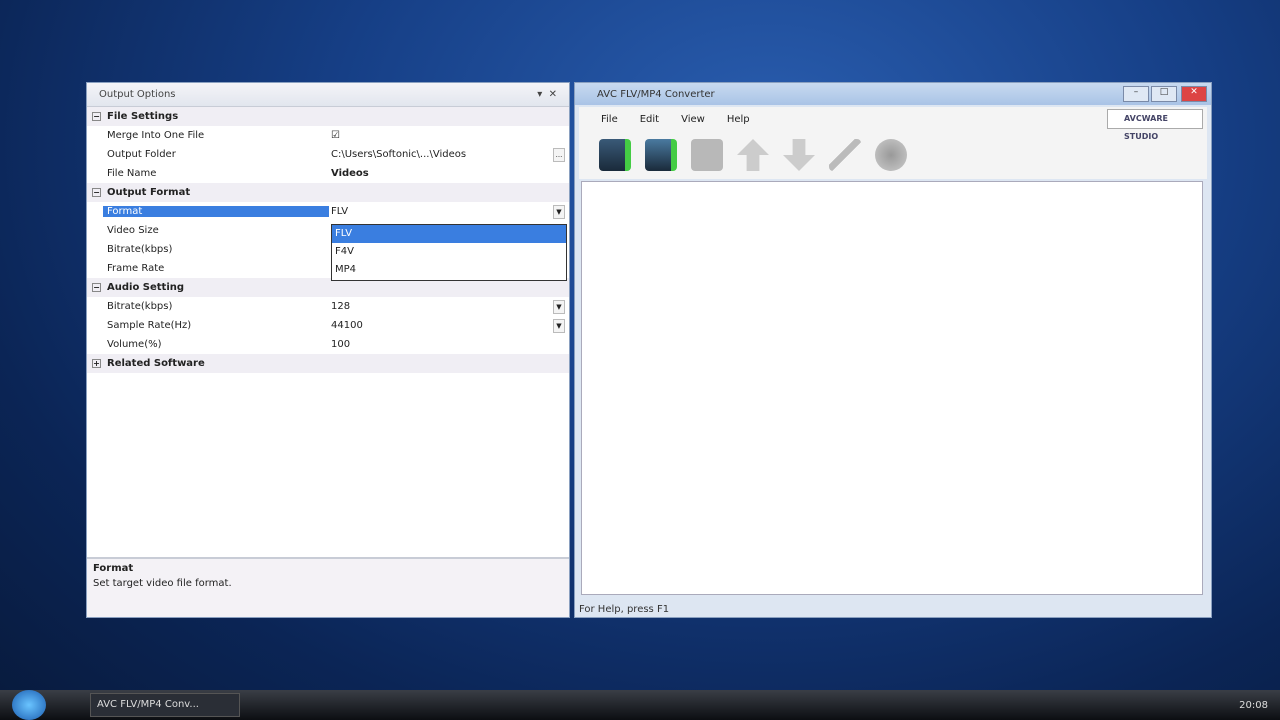 This screenshot has height=720, width=1280. Describe the element at coordinates (328, 306) in the screenshot. I see `property-audio-bitrate: Bitrate(kbps) 128 ▼` at that location.